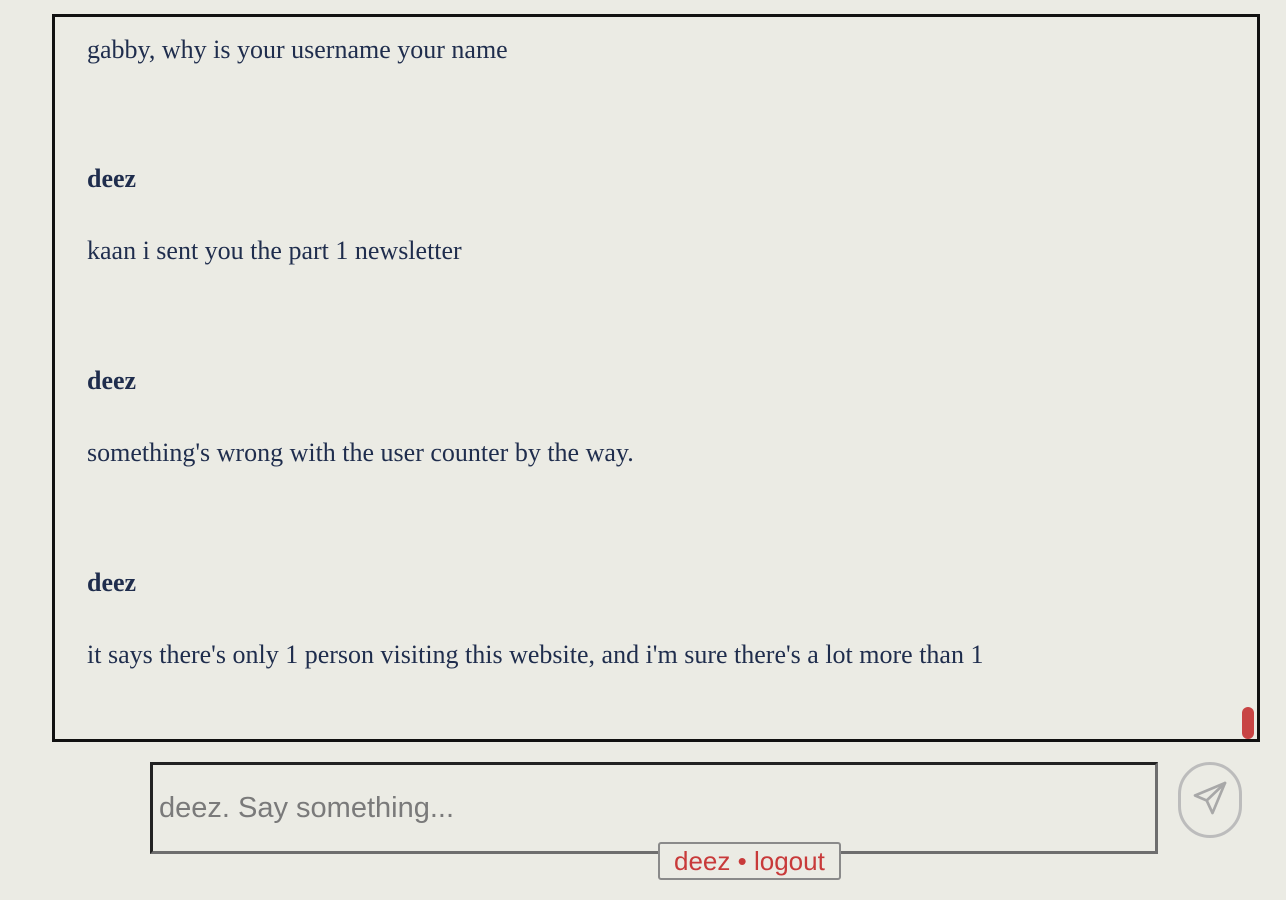 Image resolution: width=1286 pixels, height=900 pixels. What do you see at coordinates (274, 250) in the screenshot?
I see `message-text: kaan i sent you the part 1 newsletter` at bounding box center [274, 250].